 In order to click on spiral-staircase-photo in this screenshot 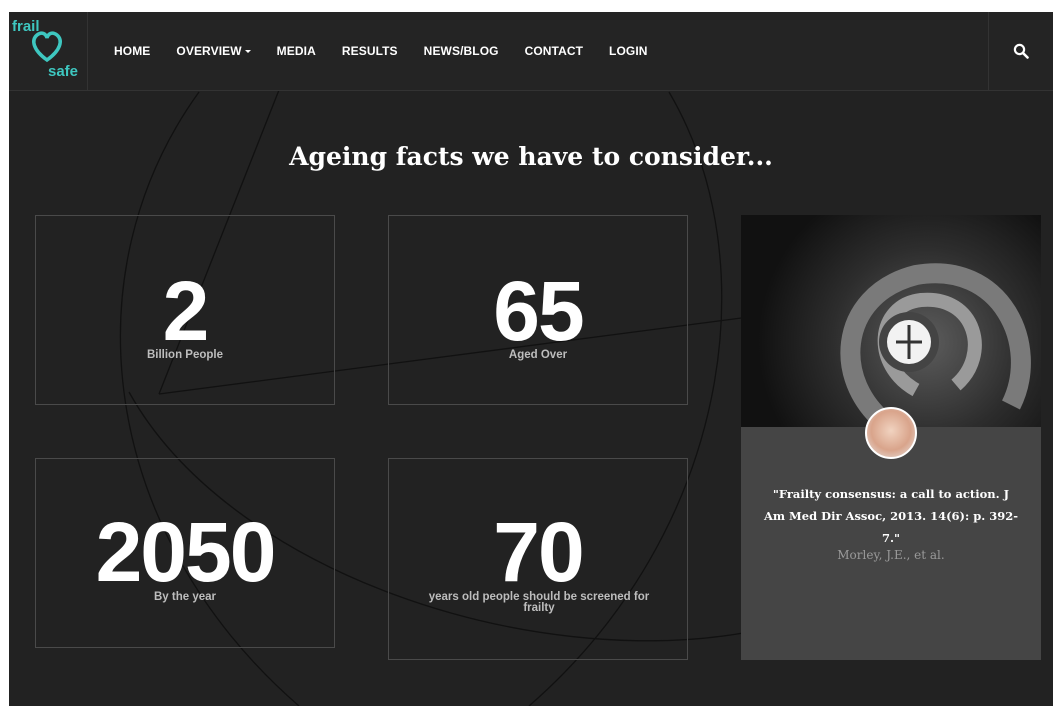, I will do `click(891, 321)`.